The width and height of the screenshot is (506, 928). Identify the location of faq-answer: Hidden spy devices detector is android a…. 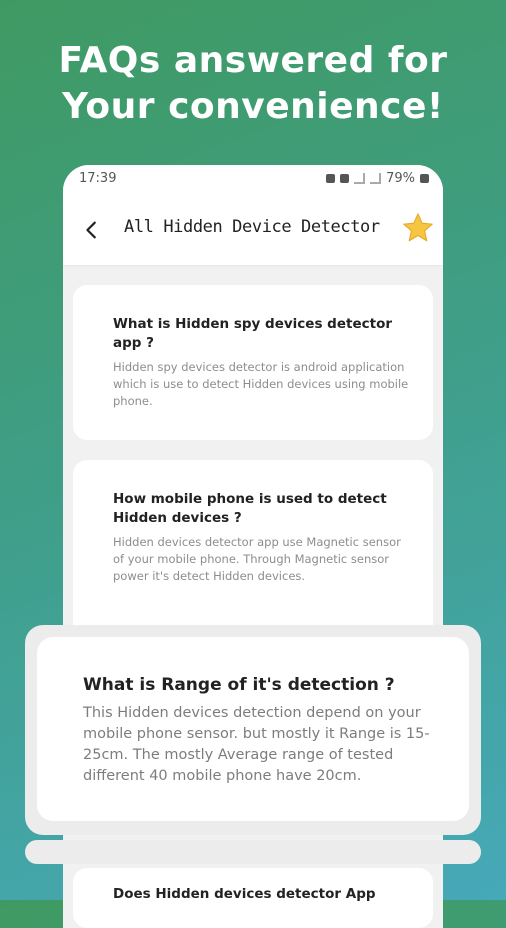
(261, 384).